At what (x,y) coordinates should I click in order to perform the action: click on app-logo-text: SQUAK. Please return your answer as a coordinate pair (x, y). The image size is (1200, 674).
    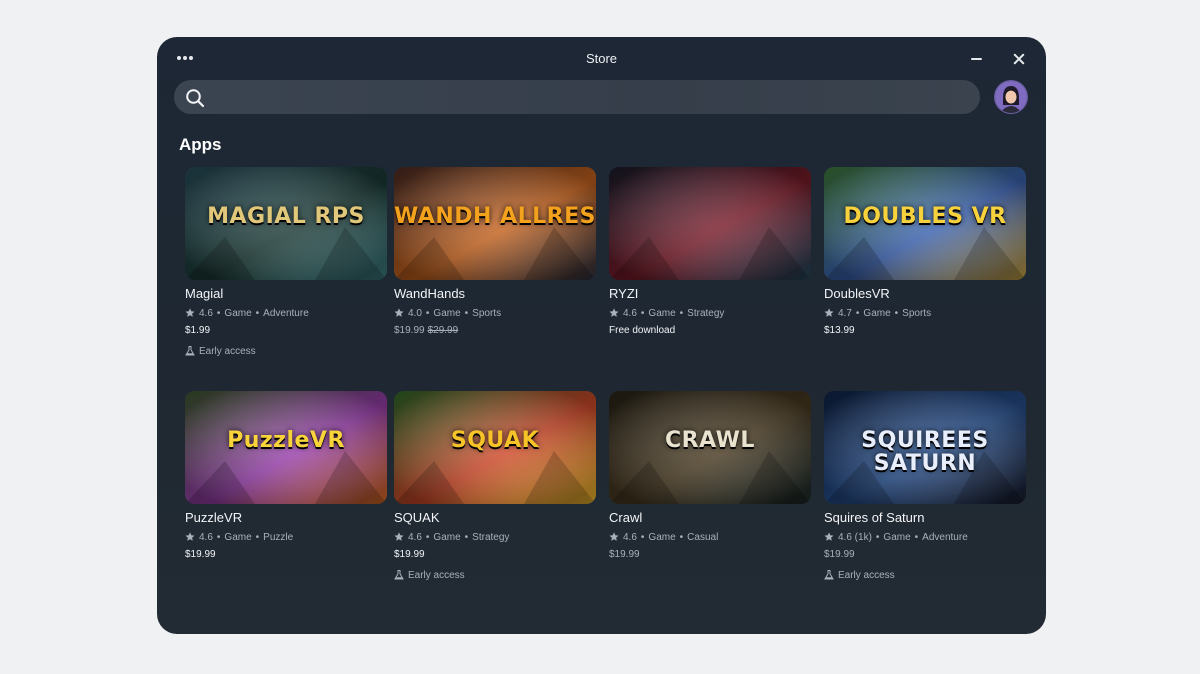
    Looking at the image, I should click on (495, 440).